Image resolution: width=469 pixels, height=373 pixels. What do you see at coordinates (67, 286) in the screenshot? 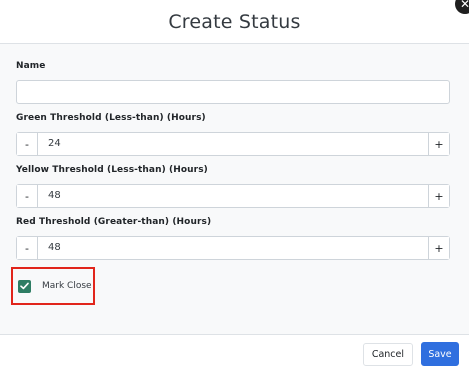
I see `mark-close-label: Mark Close` at bounding box center [67, 286].